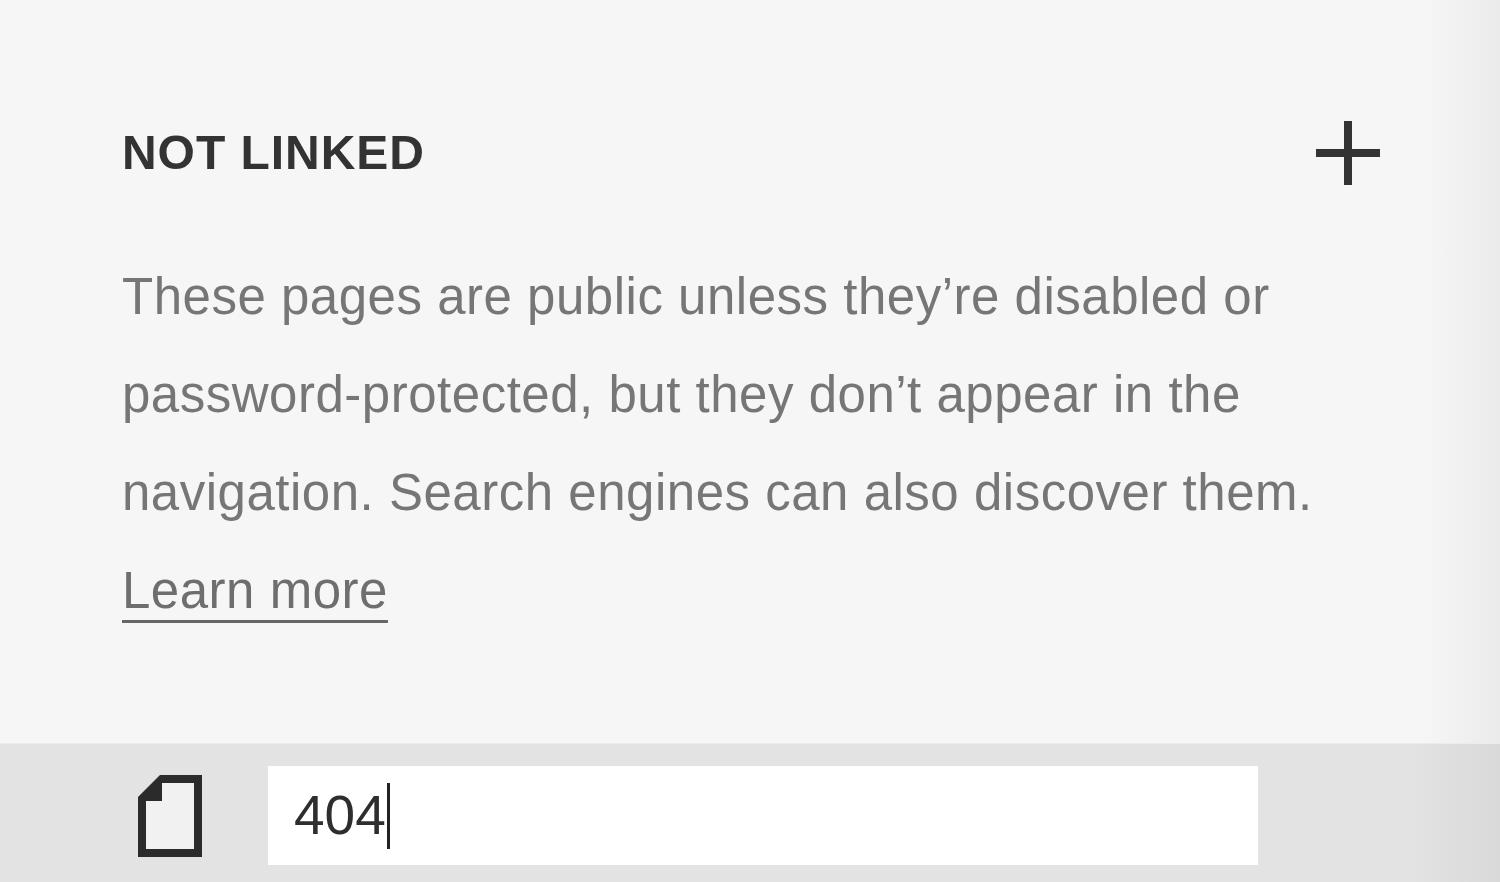 Image resolution: width=1500 pixels, height=882 pixels. I want to click on add-page-button, so click(1348, 153).